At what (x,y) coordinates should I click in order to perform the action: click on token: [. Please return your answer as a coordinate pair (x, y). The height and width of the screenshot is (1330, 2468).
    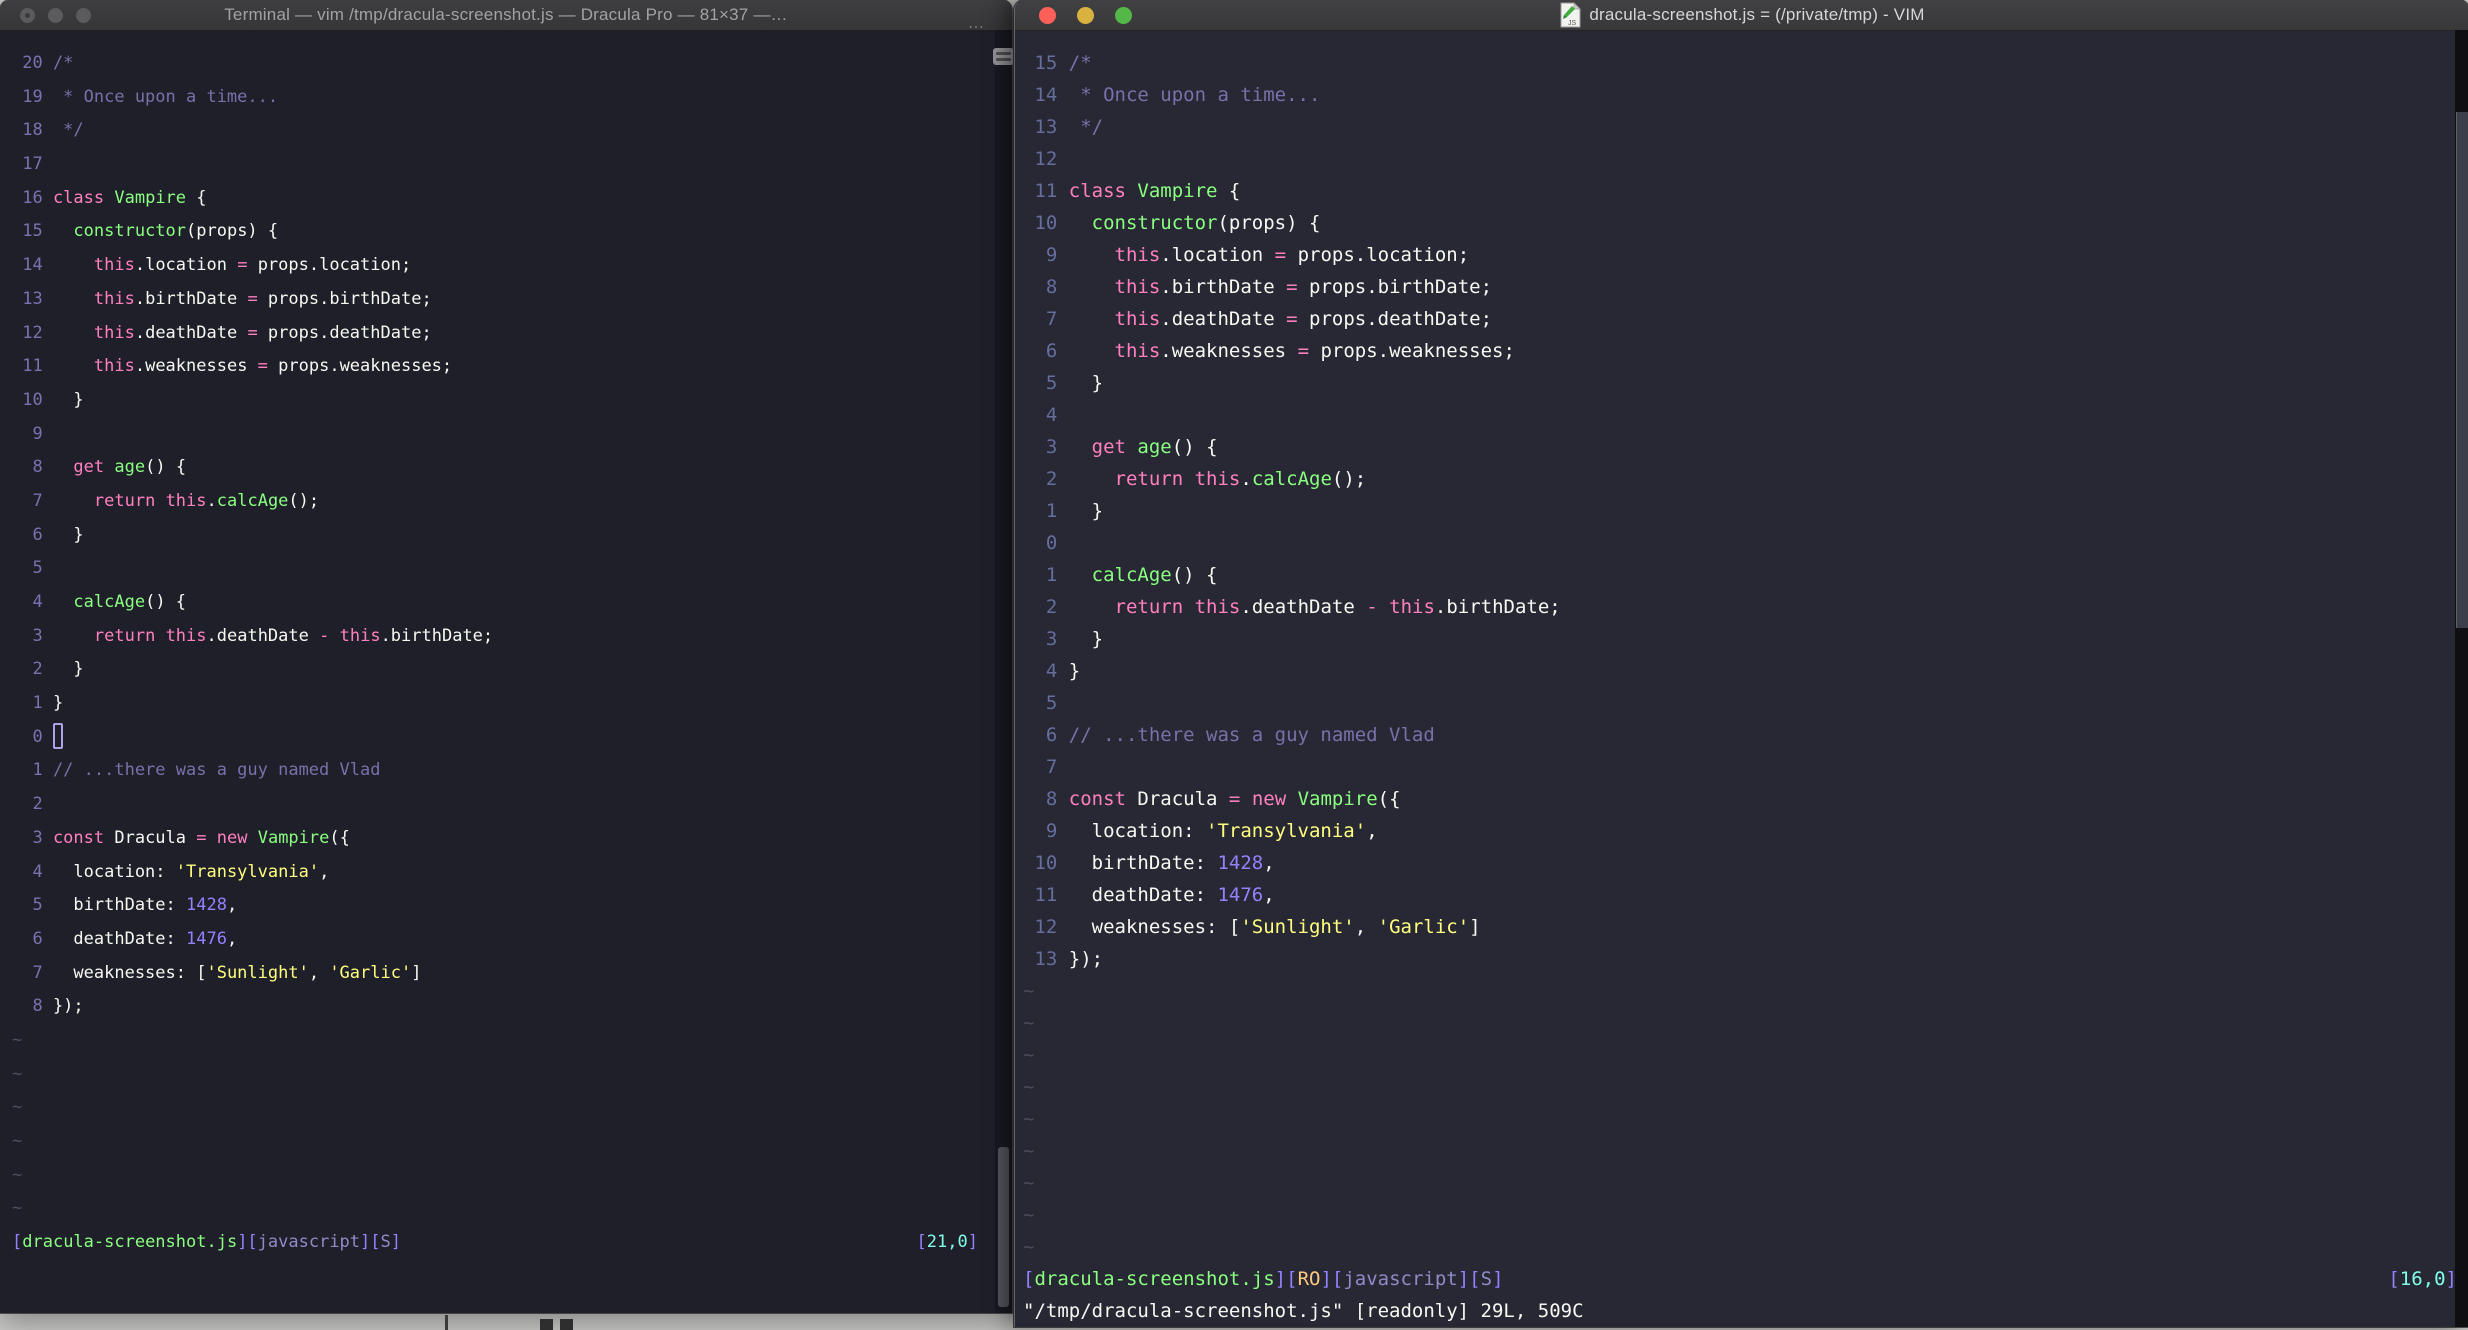
    Looking at the image, I should click on (921, 1242).